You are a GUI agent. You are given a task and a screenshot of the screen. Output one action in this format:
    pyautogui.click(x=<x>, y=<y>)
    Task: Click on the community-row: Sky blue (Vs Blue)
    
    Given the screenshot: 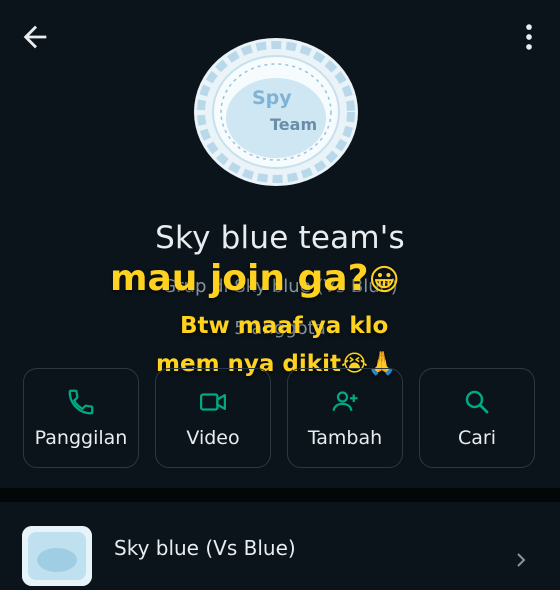 What is the action you would take?
    pyautogui.click(x=280, y=544)
    